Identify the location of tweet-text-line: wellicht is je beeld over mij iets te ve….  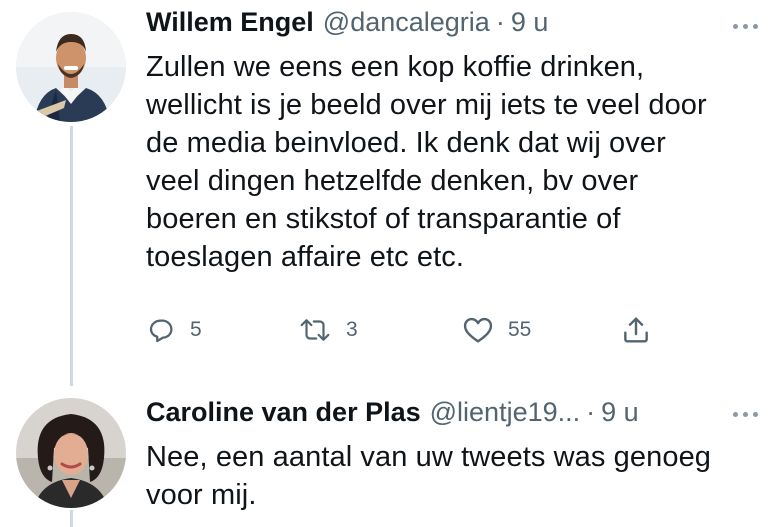
(426, 105).